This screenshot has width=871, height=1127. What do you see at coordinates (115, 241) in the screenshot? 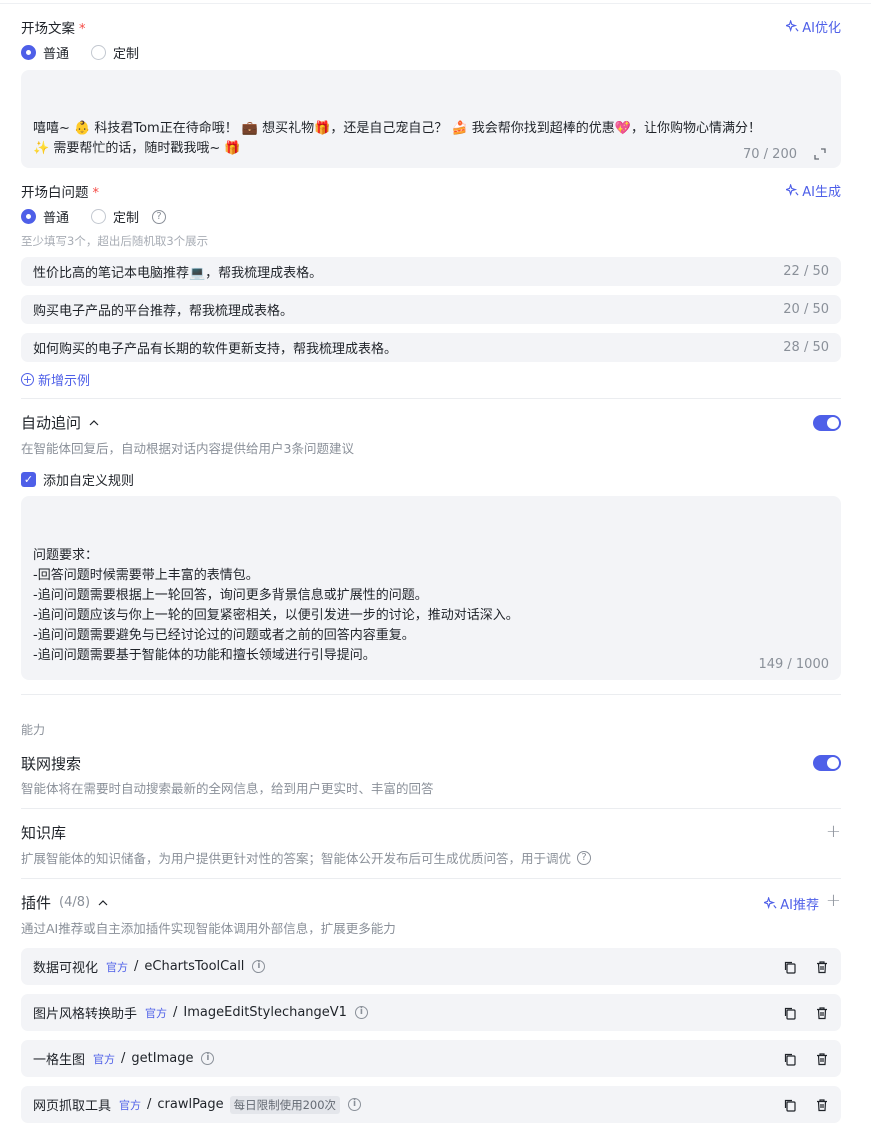
I see `questions-hint: 至少填写3个，超出后随机取3个展示` at bounding box center [115, 241].